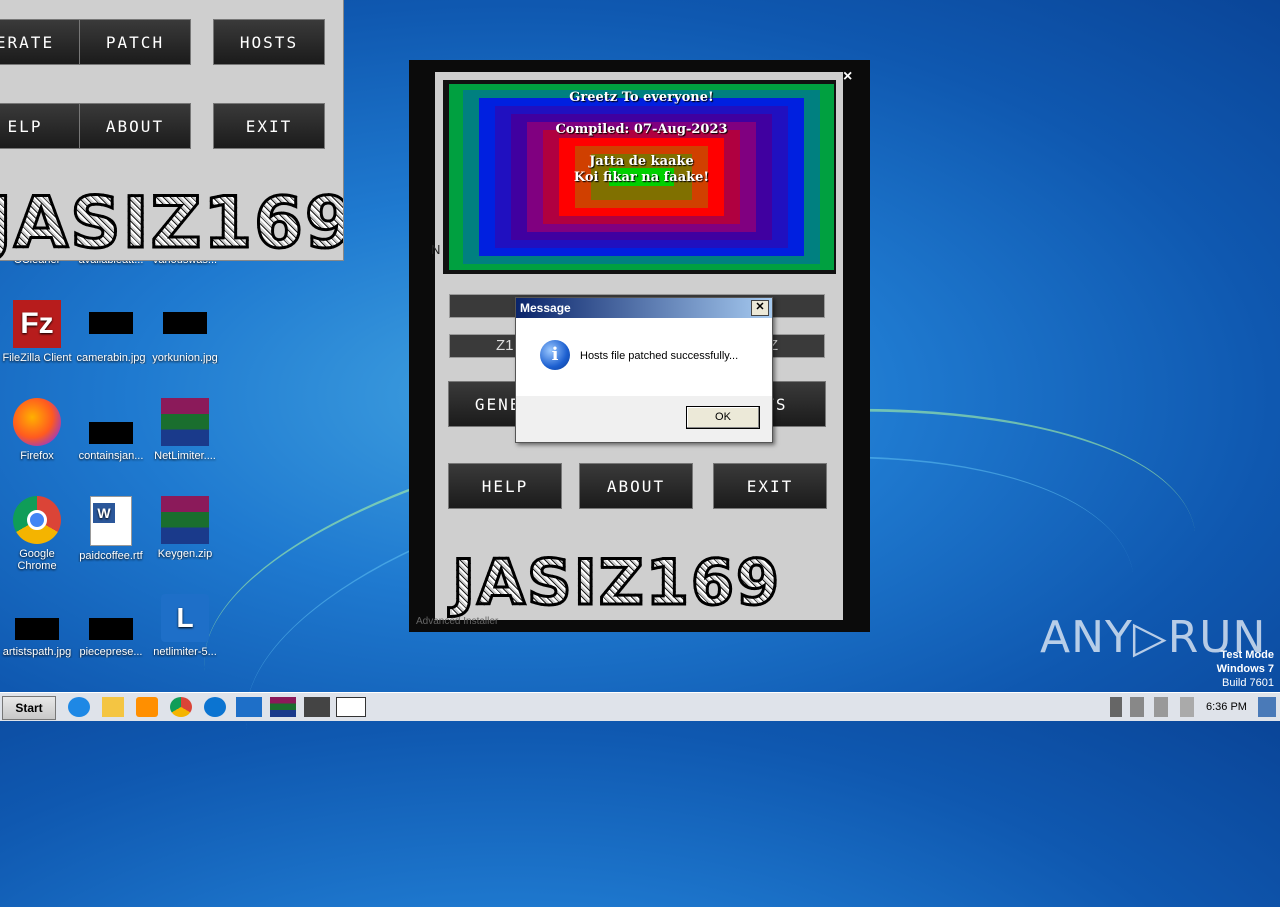 This screenshot has height=907, width=1280. Describe the element at coordinates (351, 707) in the screenshot. I see `keygen-active-taskbar-icon` at that location.